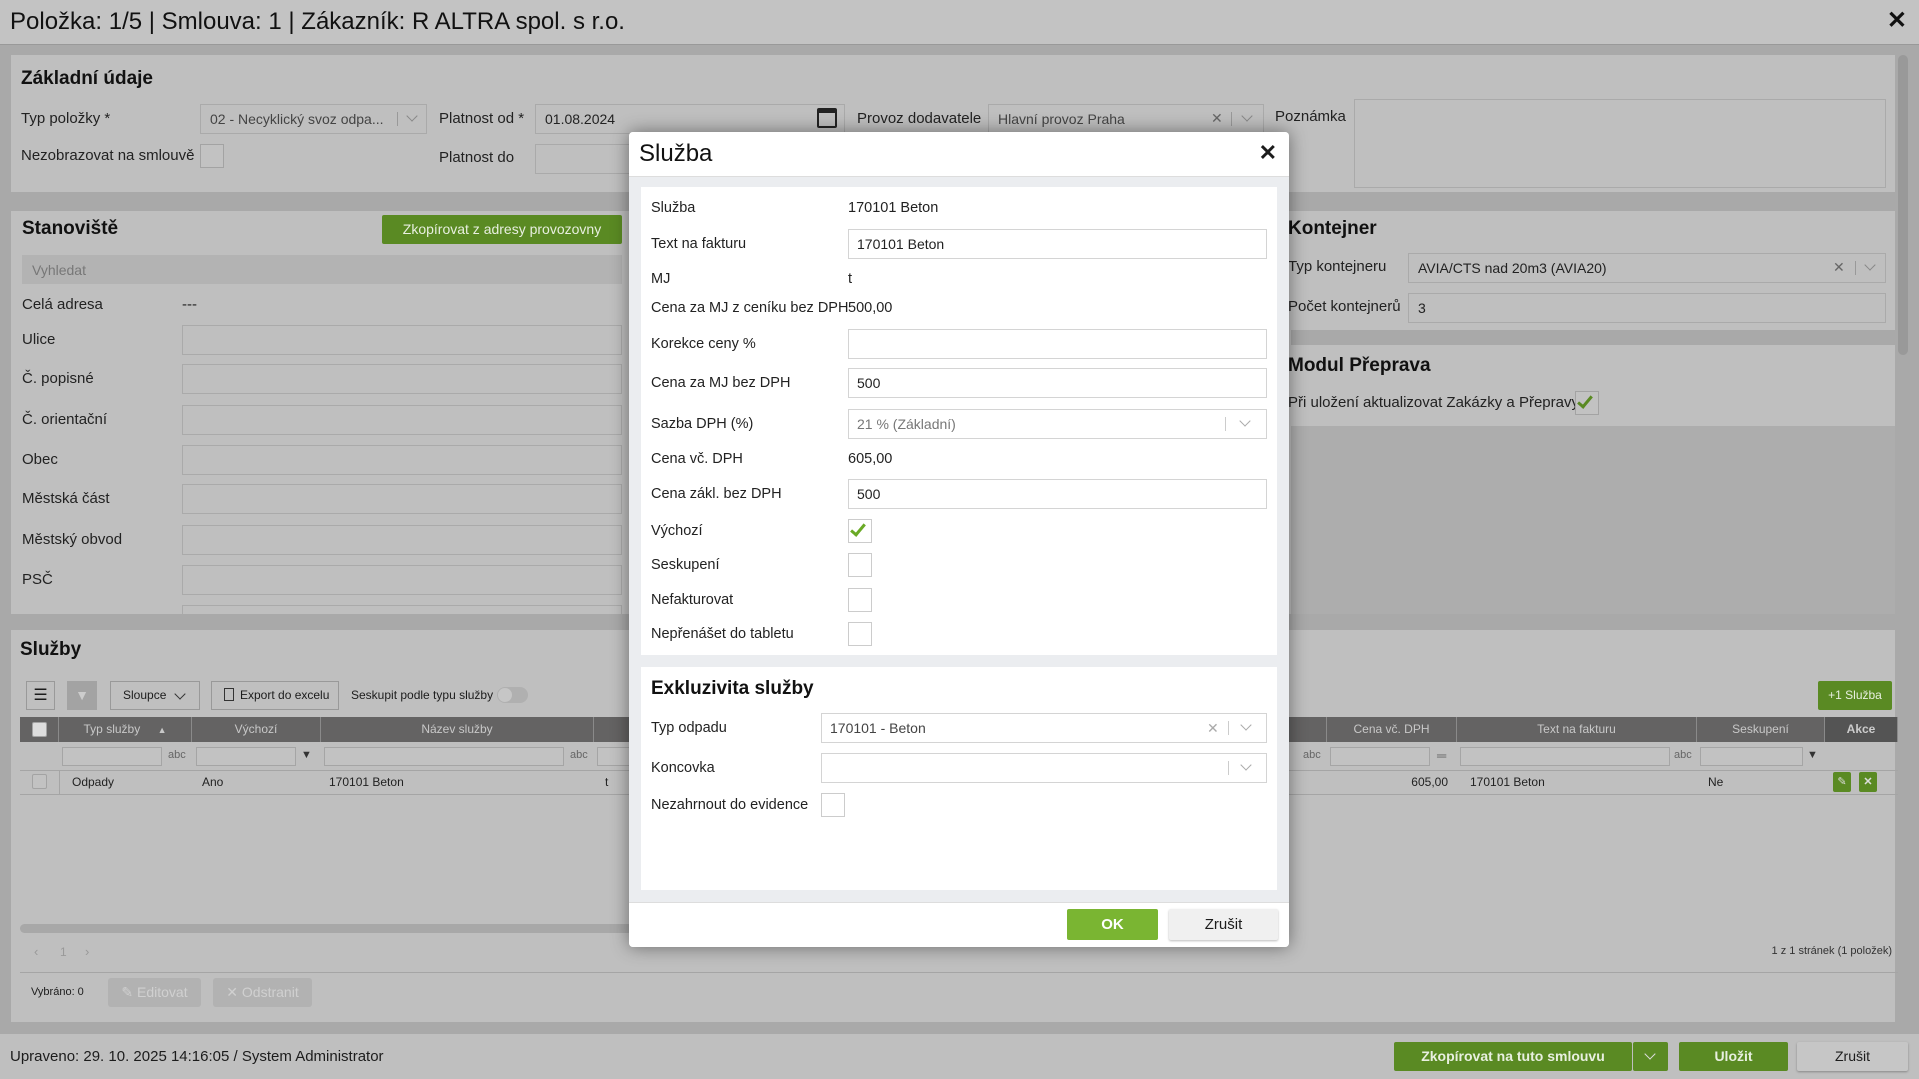  I want to click on chevron-down-icon, so click(1246, 725).